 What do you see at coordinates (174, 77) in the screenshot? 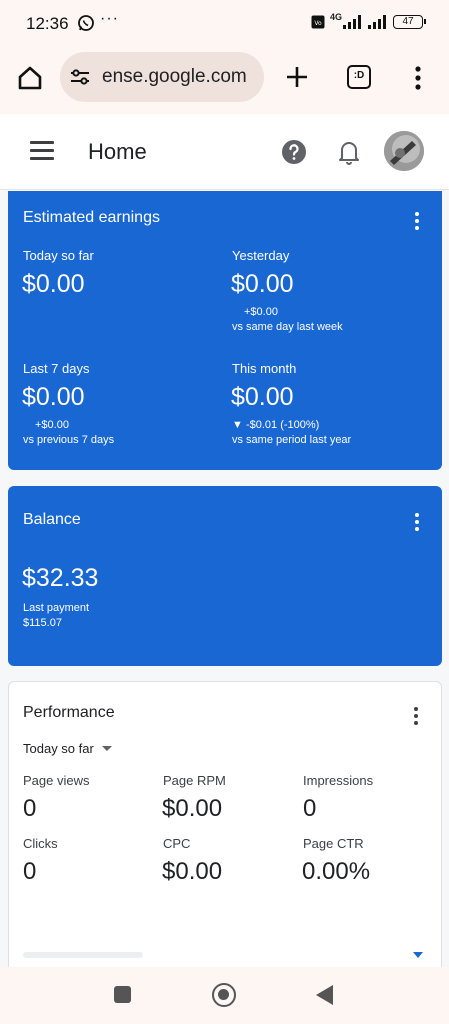
I see `url-text: ense.google.com` at bounding box center [174, 77].